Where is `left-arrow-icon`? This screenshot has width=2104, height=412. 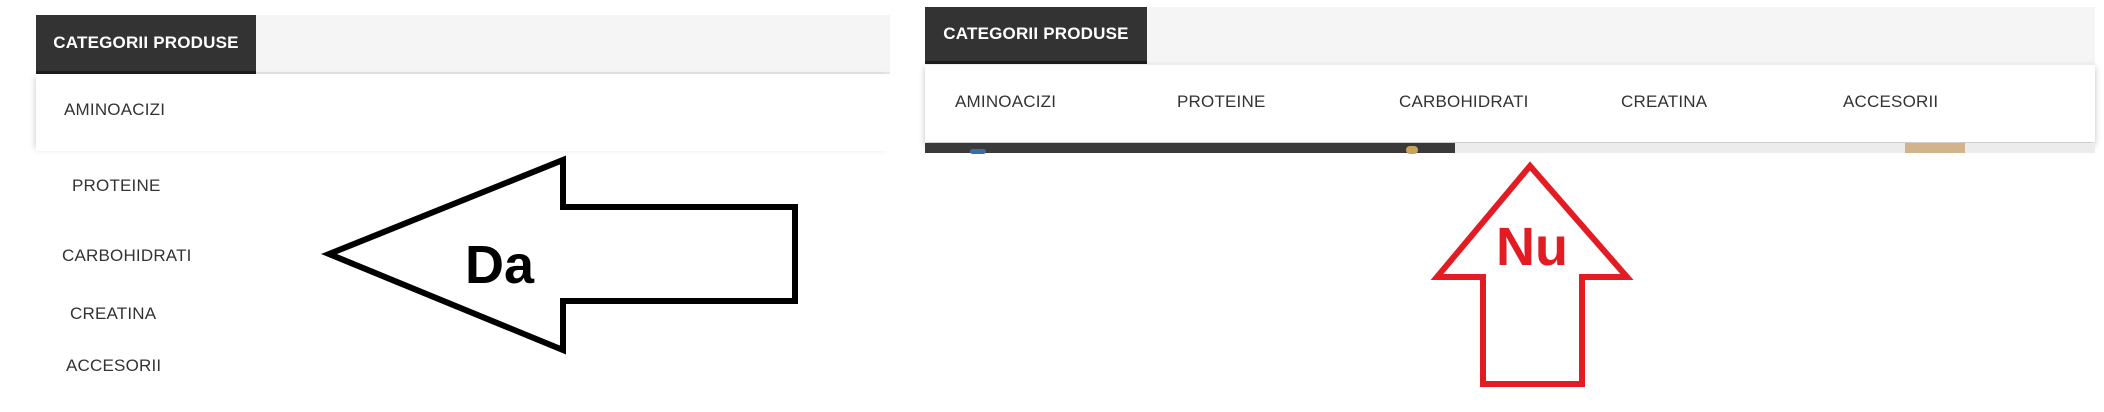
left-arrow-icon is located at coordinates (559, 255).